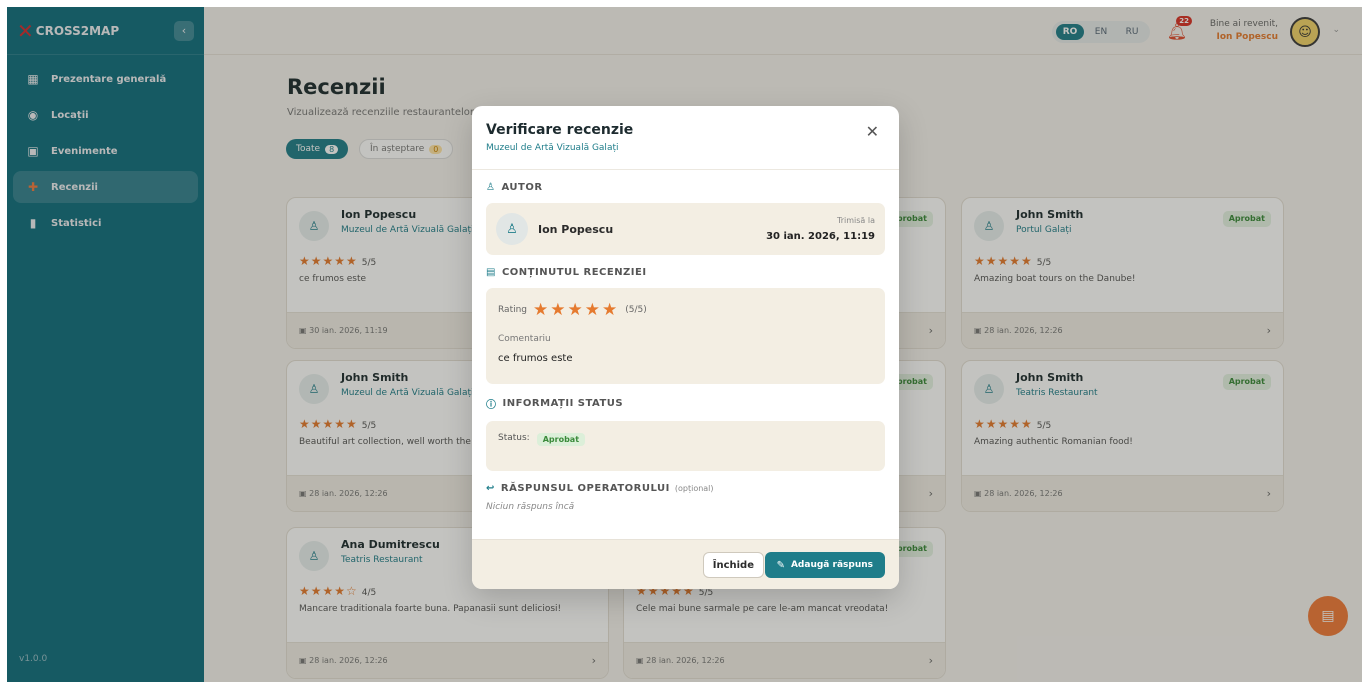 This screenshot has height=682, width=1372. Describe the element at coordinates (563, 403) in the screenshot. I see `section-label: INFORMAȚII STATUS` at that location.